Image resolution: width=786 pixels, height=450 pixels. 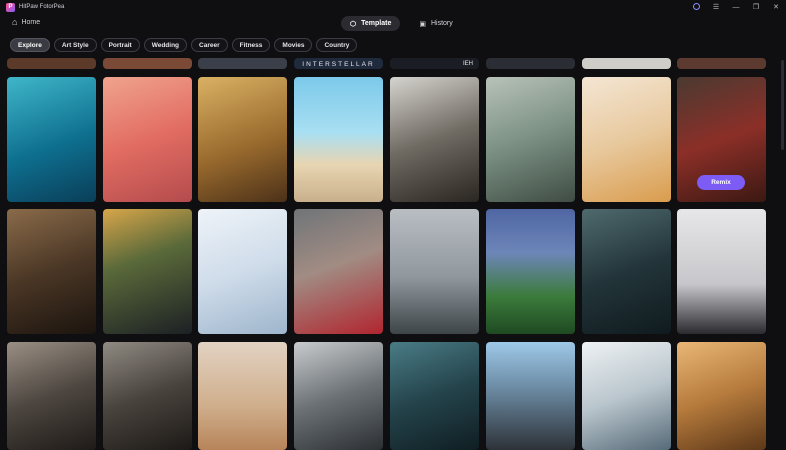 I want to click on card-caption: INTERSTELLAR, so click(x=338, y=64).